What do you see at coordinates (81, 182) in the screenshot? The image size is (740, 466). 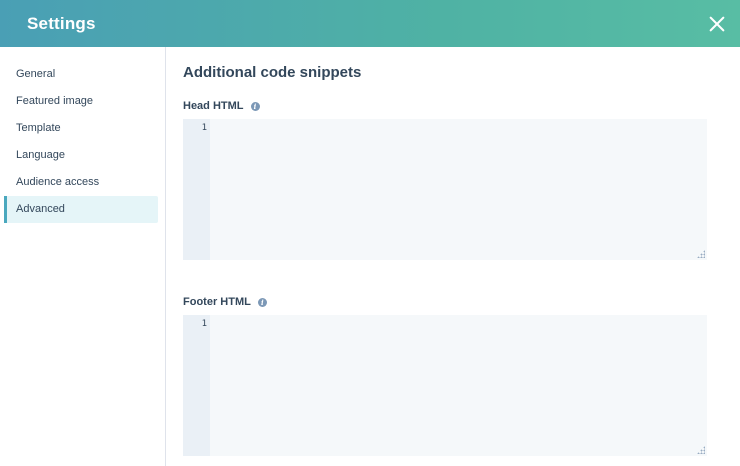 I see `sidebar-item-audience-access: Audience access` at bounding box center [81, 182].